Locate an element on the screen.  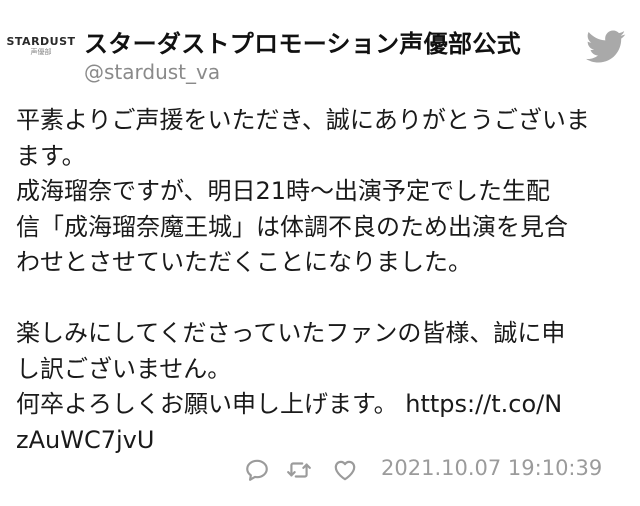
tweet-line: ます。 is located at coordinates (51, 155).